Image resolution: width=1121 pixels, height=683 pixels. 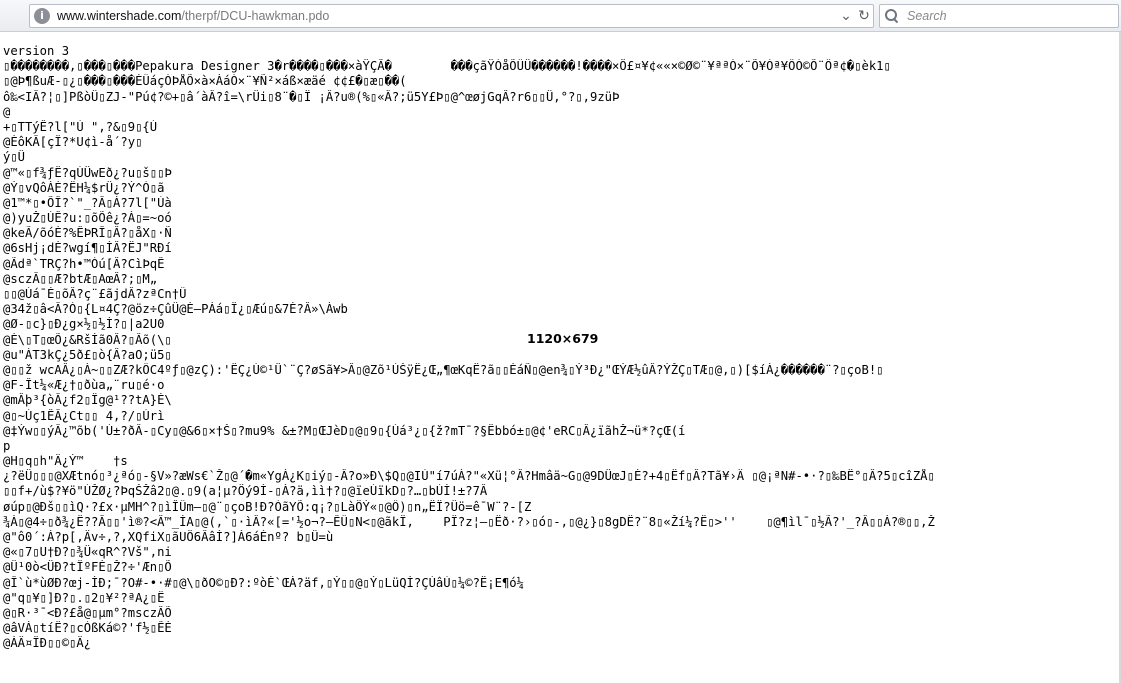 I want to click on text-line: @sczÂ▯▯Æ?btÆ▯AœÂ?;▯M„, so click(x=80, y=278).